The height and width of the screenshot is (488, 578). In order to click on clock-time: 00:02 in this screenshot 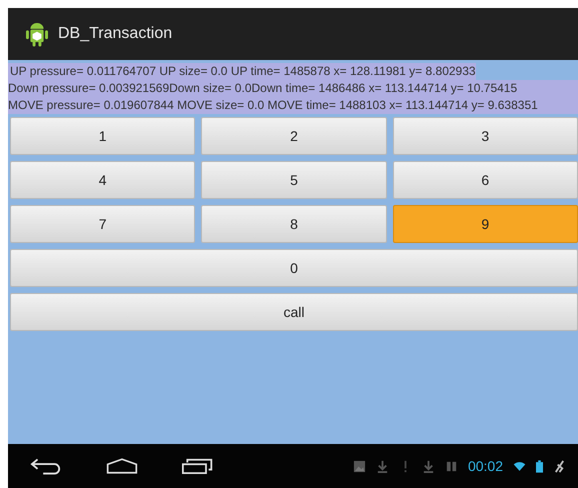, I will do `click(485, 466)`.